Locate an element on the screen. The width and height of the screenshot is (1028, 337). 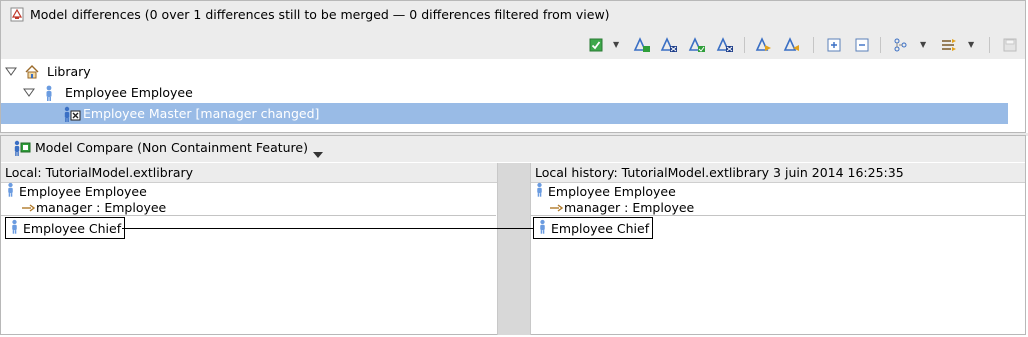
model-compare-header: Model Compare (Non Containment Feature) is located at coordinates (513, 149).